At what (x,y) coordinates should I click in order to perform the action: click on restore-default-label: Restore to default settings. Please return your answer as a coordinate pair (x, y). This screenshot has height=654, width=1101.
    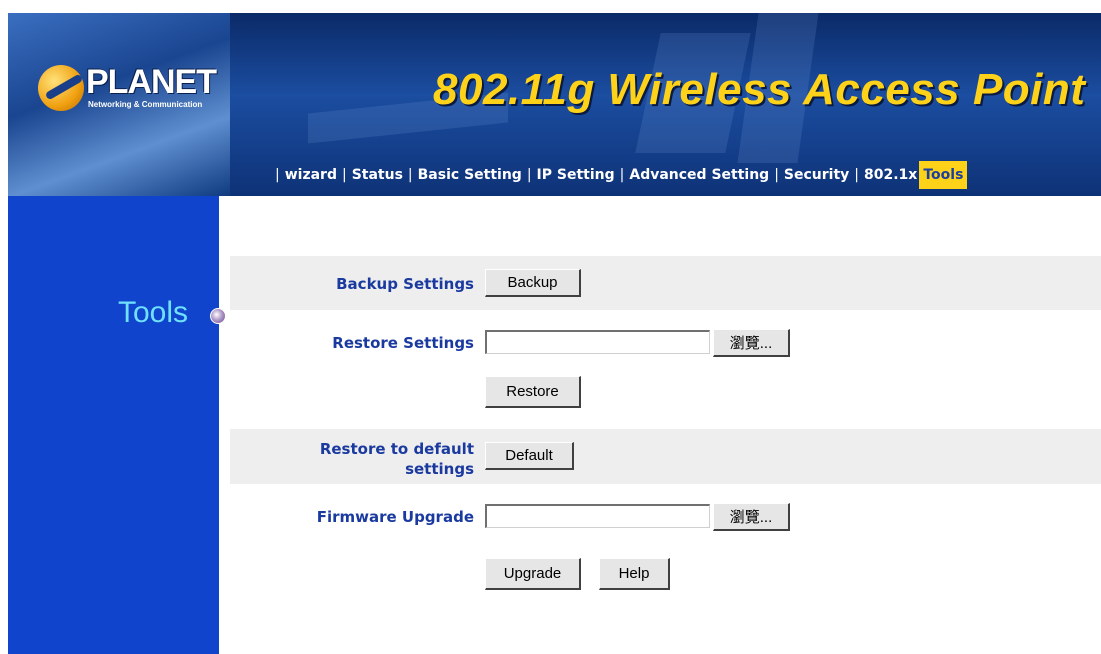
    Looking at the image, I should click on (397, 459).